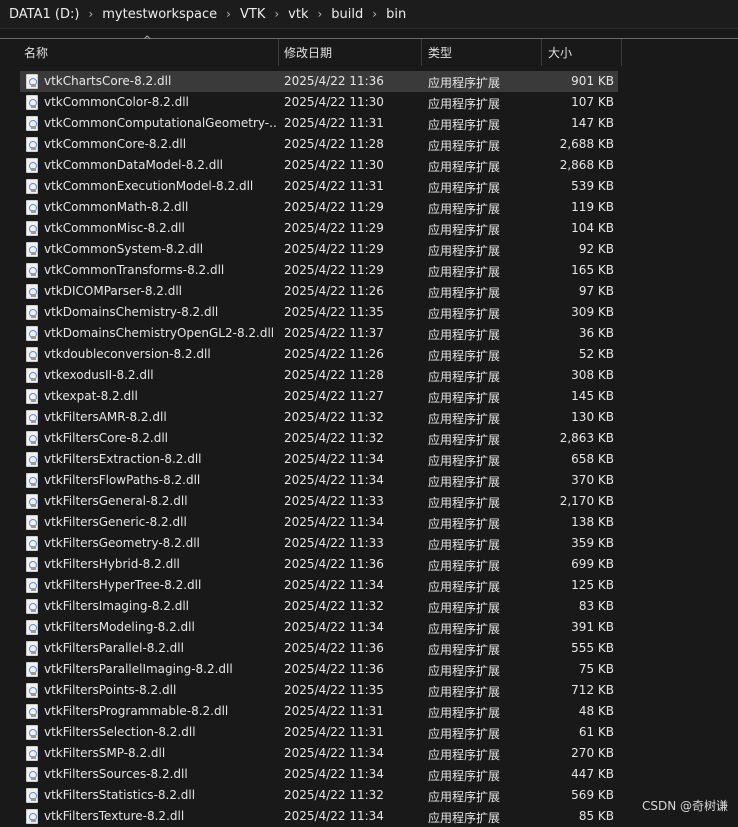 The image size is (738, 827). I want to click on file-size: 75 KB, so click(596, 669).